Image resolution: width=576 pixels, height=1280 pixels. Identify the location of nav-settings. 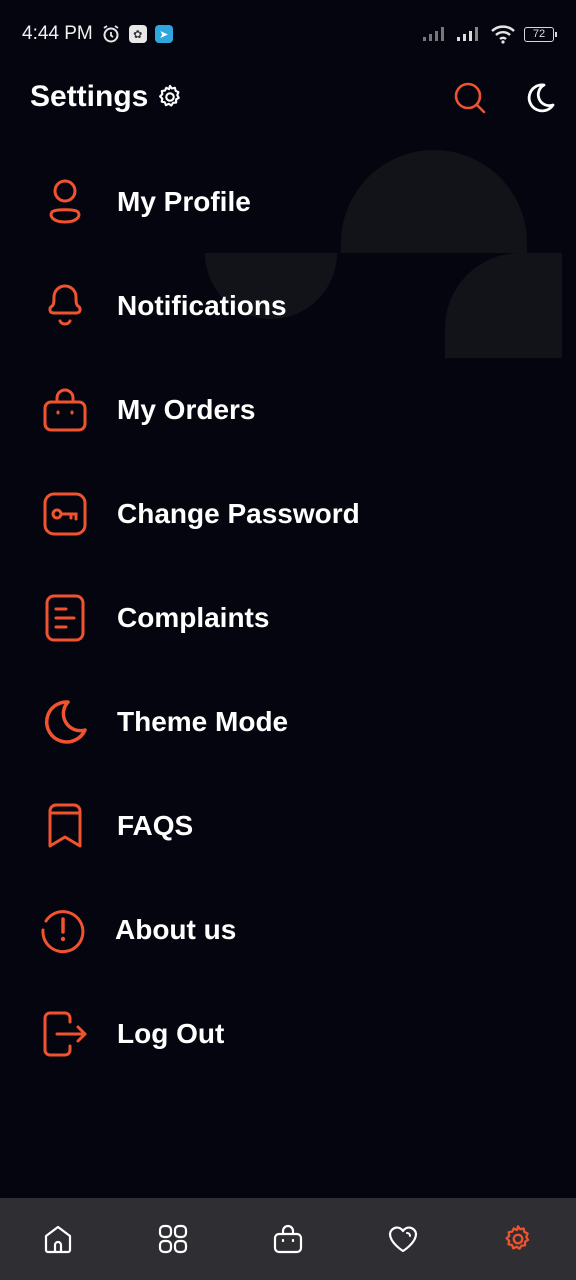
(518, 1239).